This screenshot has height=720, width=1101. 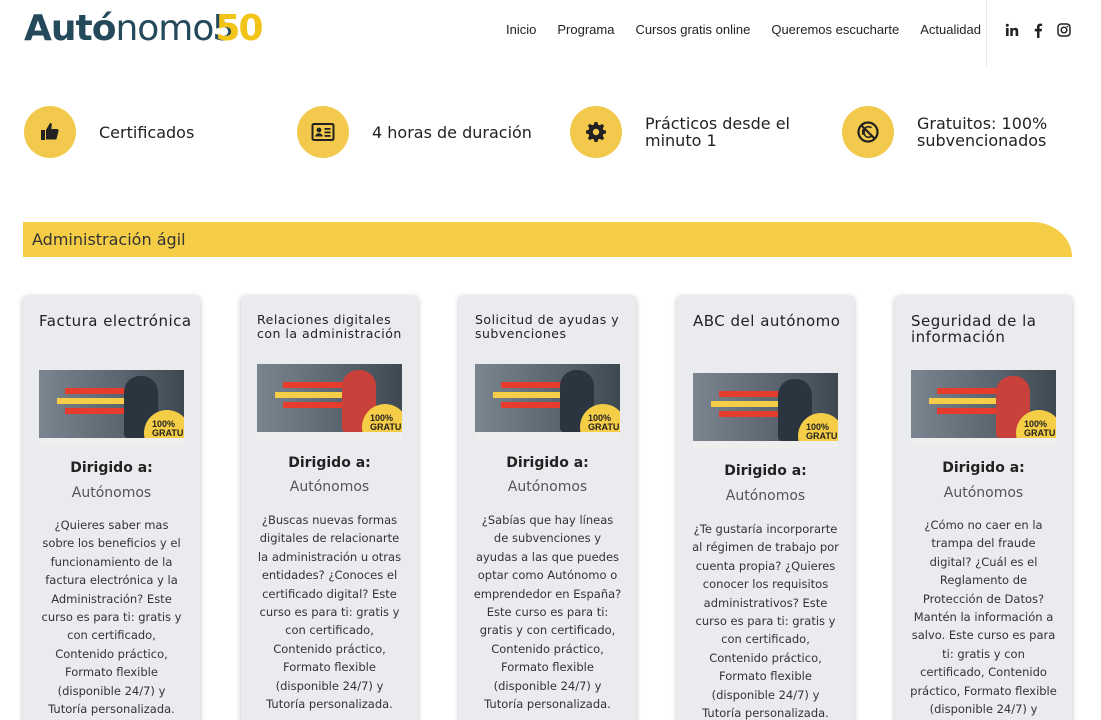 What do you see at coordinates (547, 326) in the screenshot?
I see `card-title: Solicitud de ayudas y subvenciones` at bounding box center [547, 326].